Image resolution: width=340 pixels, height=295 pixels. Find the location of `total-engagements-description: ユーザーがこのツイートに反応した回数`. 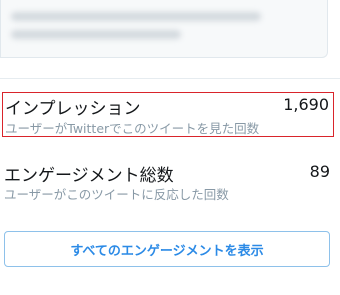

total-engagements-description: ユーザーがこのツイートに反応した回数 is located at coordinates (116, 194).